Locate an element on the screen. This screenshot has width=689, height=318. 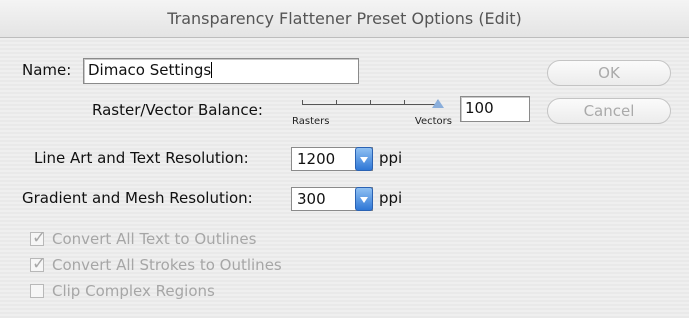
ok-button: OK is located at coordinates (609, 73).